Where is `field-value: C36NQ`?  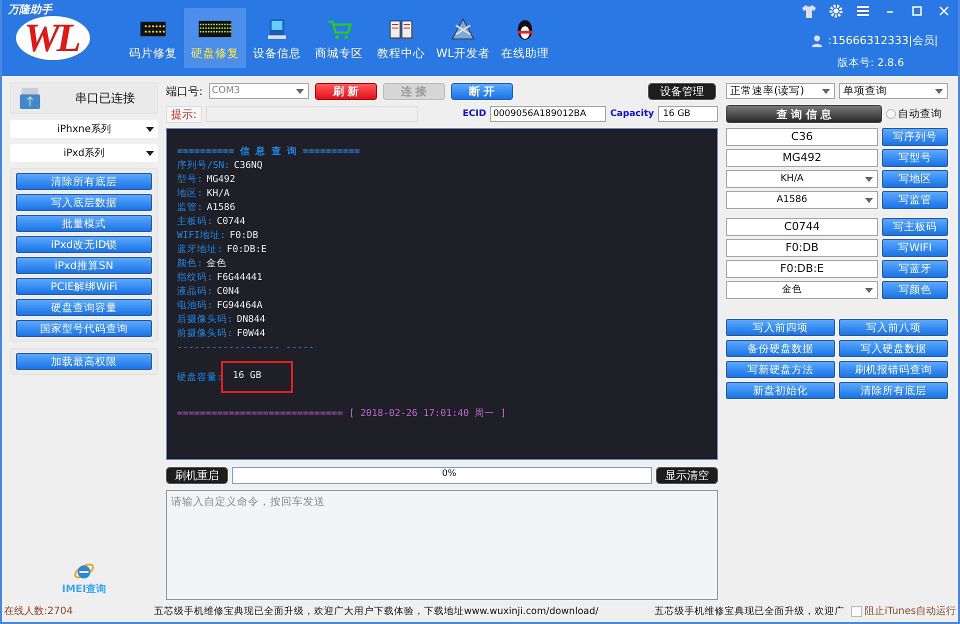 field-value: C36NQ is located at coordinates (248, 165).